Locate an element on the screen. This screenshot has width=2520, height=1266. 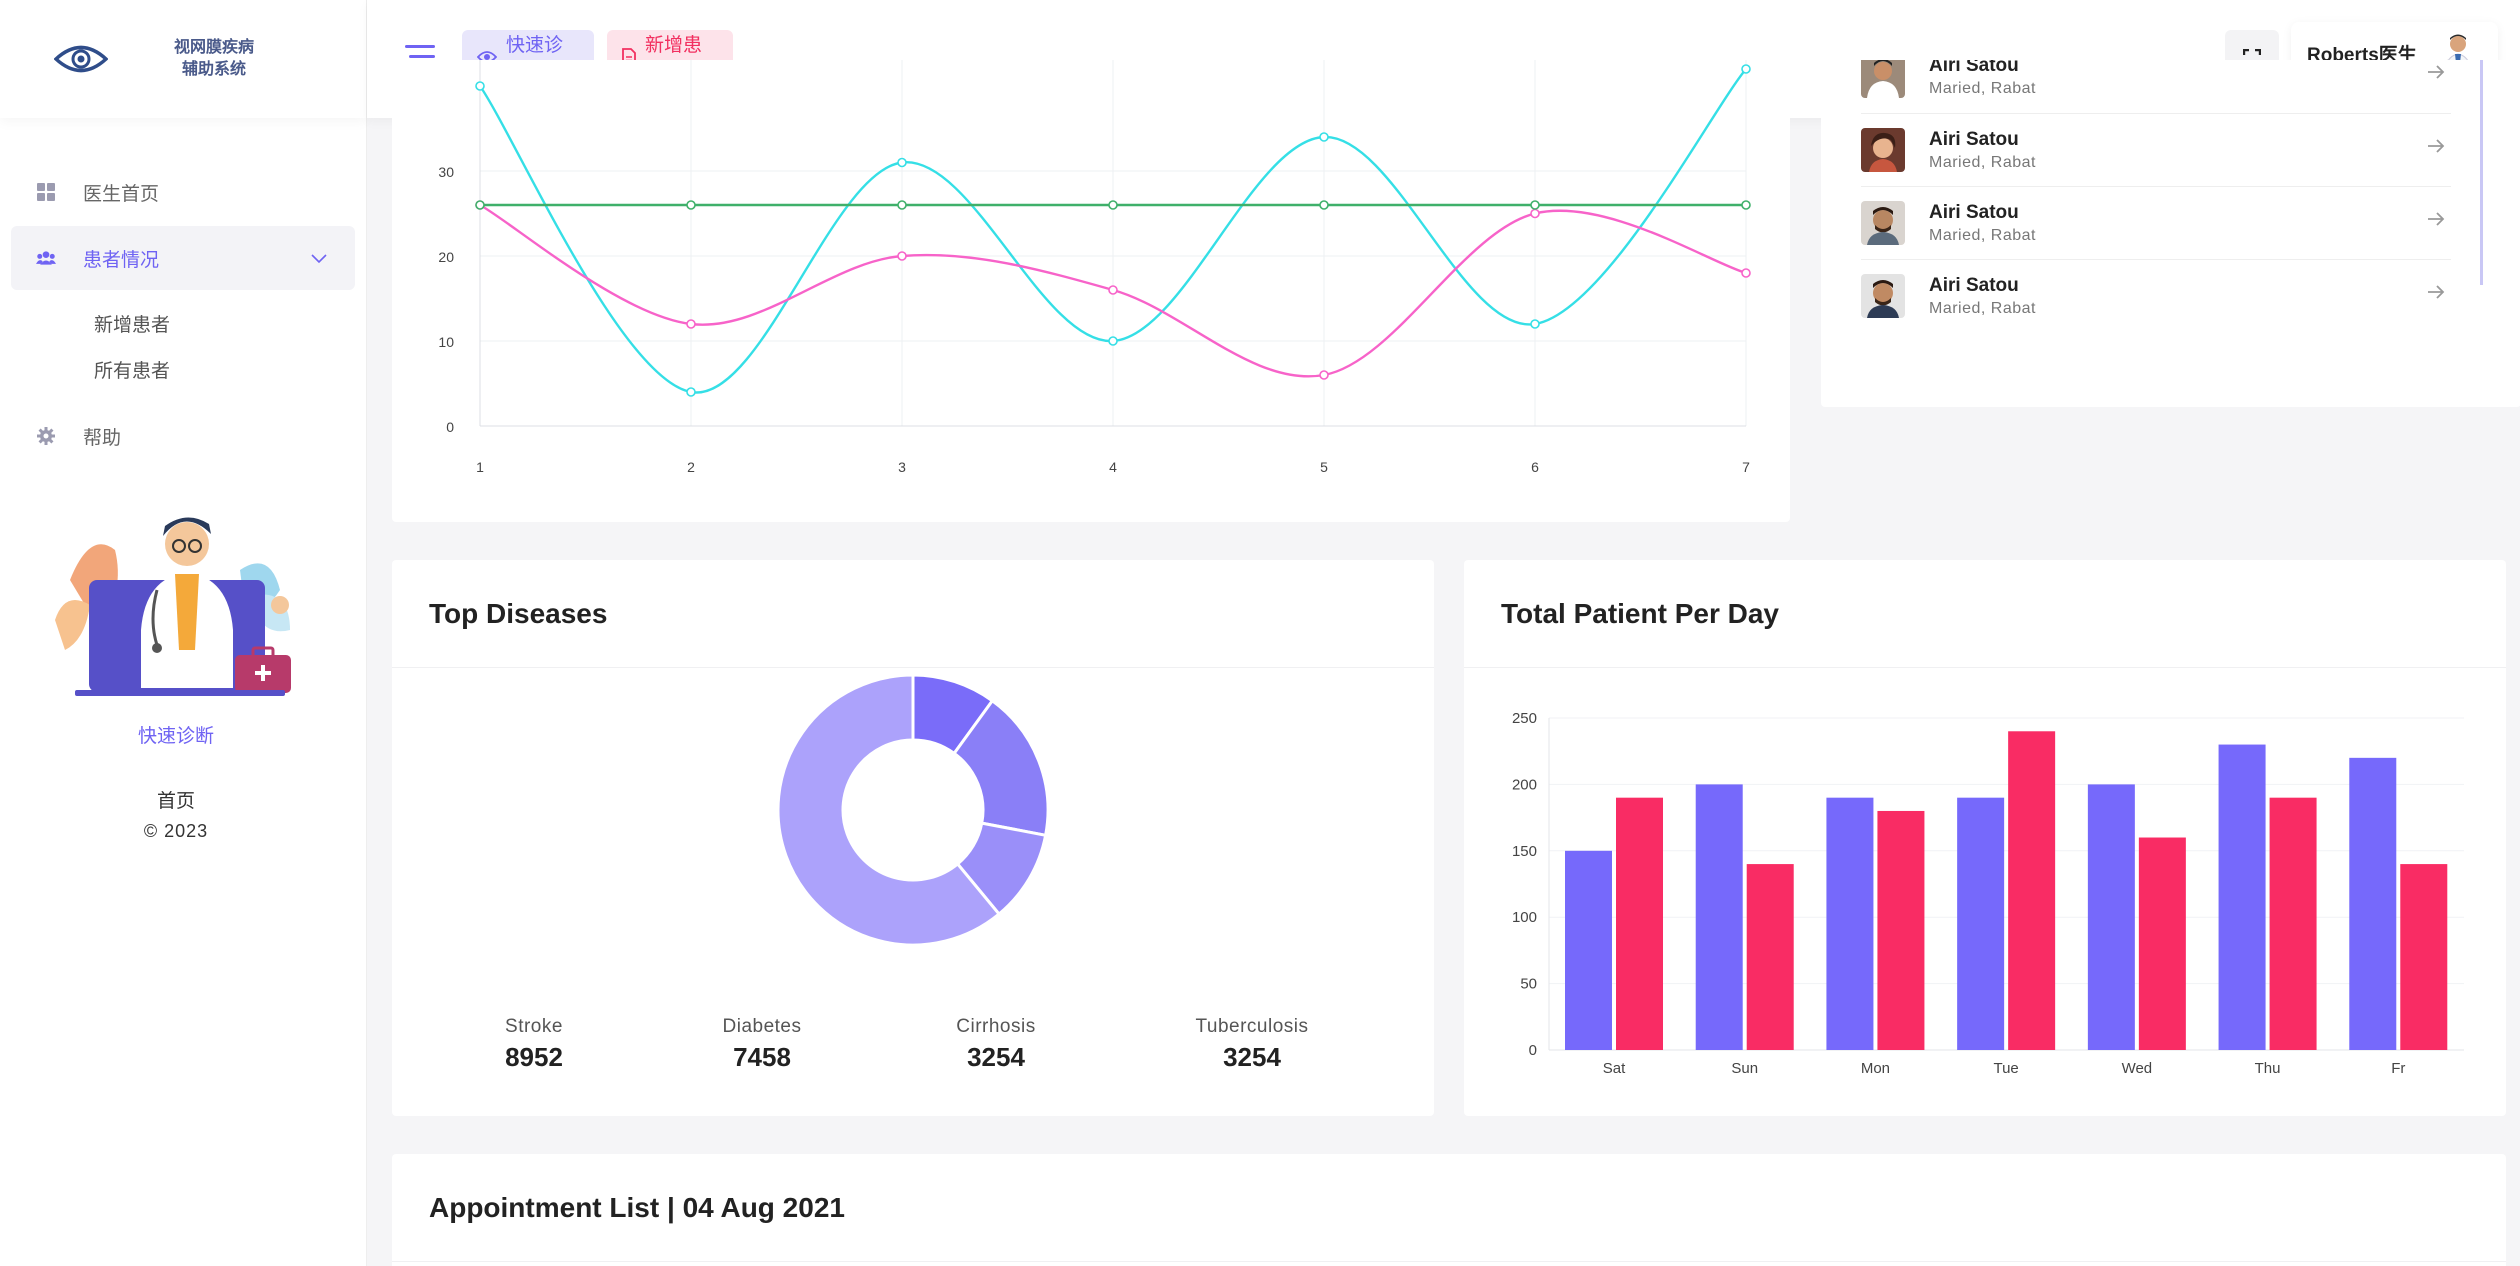
y-tick-label: 20 is located at coordinates (446, 257).